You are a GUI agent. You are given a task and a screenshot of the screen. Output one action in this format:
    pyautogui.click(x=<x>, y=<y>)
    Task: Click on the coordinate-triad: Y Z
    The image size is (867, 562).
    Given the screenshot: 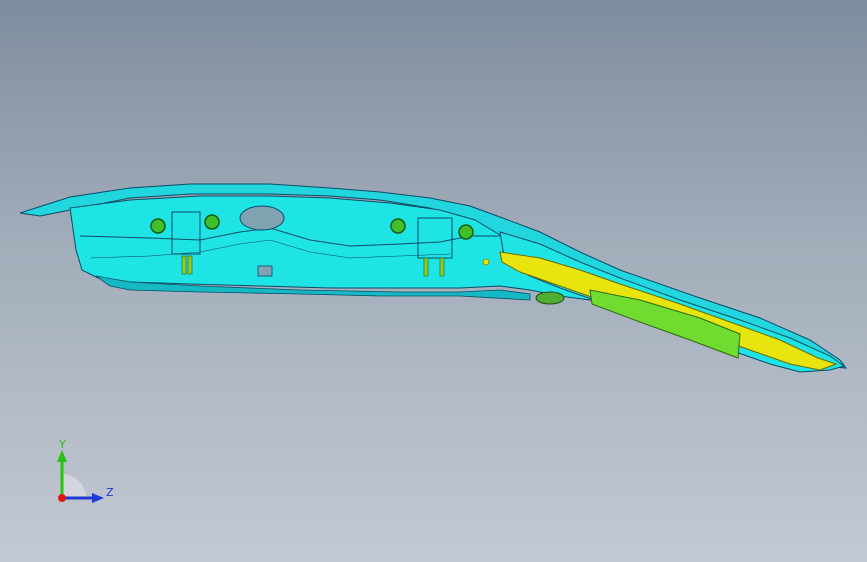 What is the action you would take?
    pyautogui.click(x=85, y=470)
    